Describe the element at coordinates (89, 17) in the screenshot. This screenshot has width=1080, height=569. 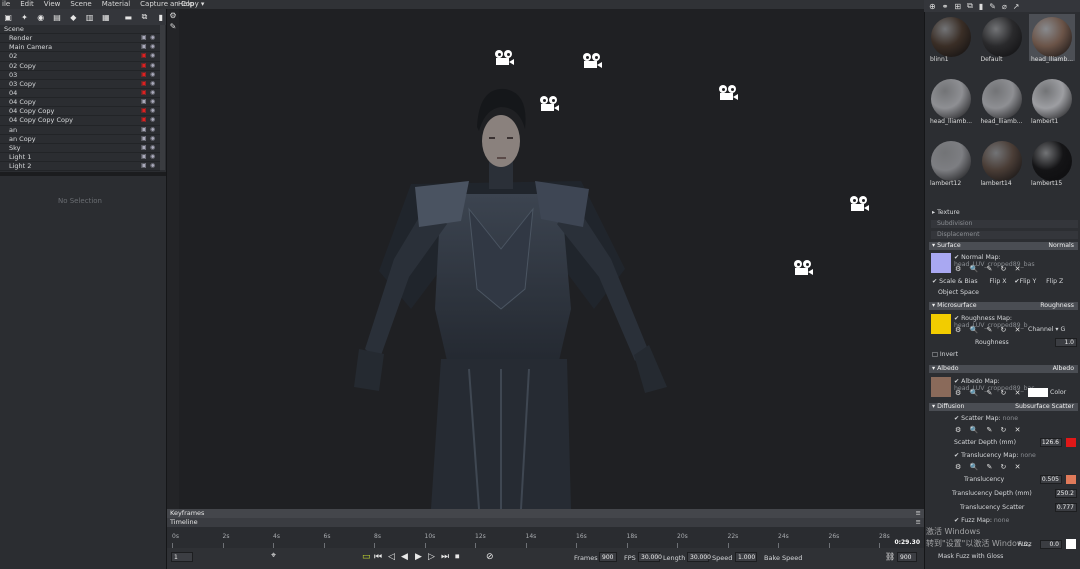
I see `group-icon: ▥` at that location.